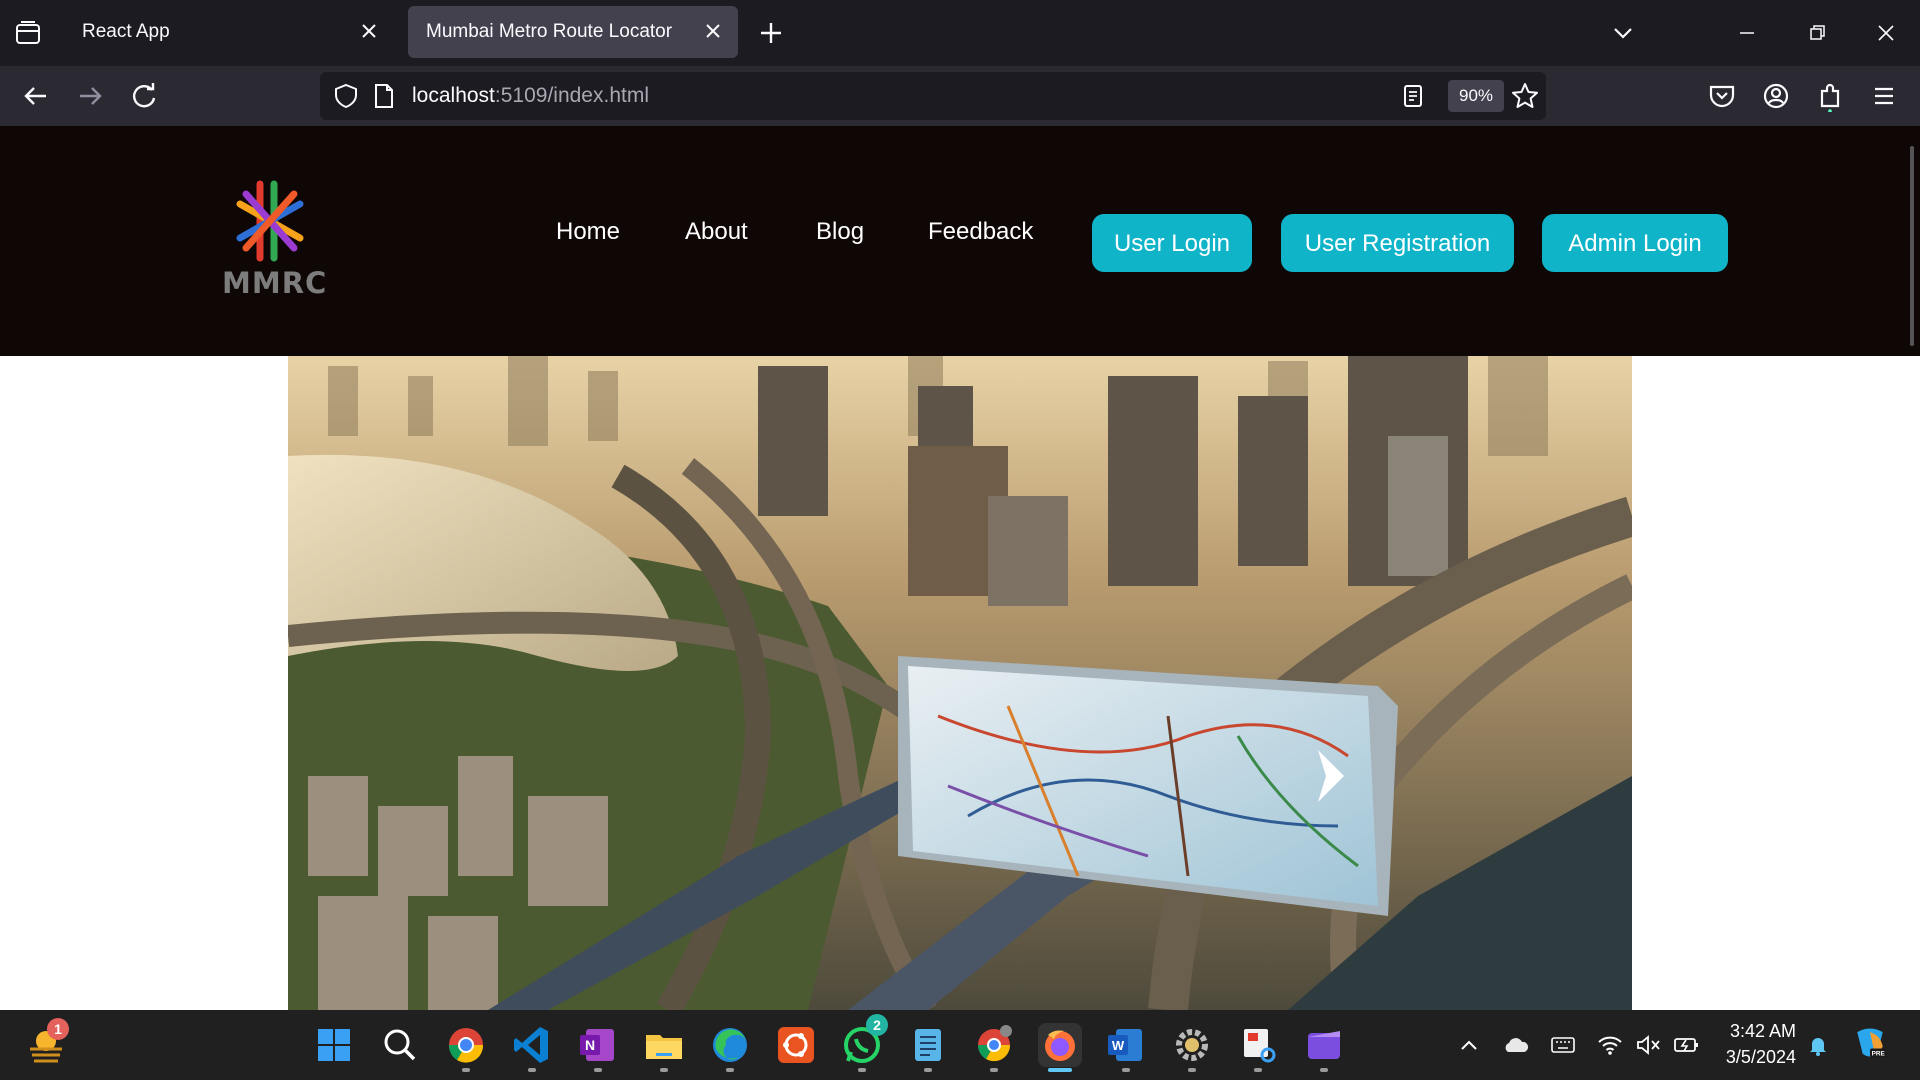 The image size is (1920, 1080). What do you see at coordinates (771, 33) in the screenshot?
I see `new-tab-icon` at bounding box center [771, 33].